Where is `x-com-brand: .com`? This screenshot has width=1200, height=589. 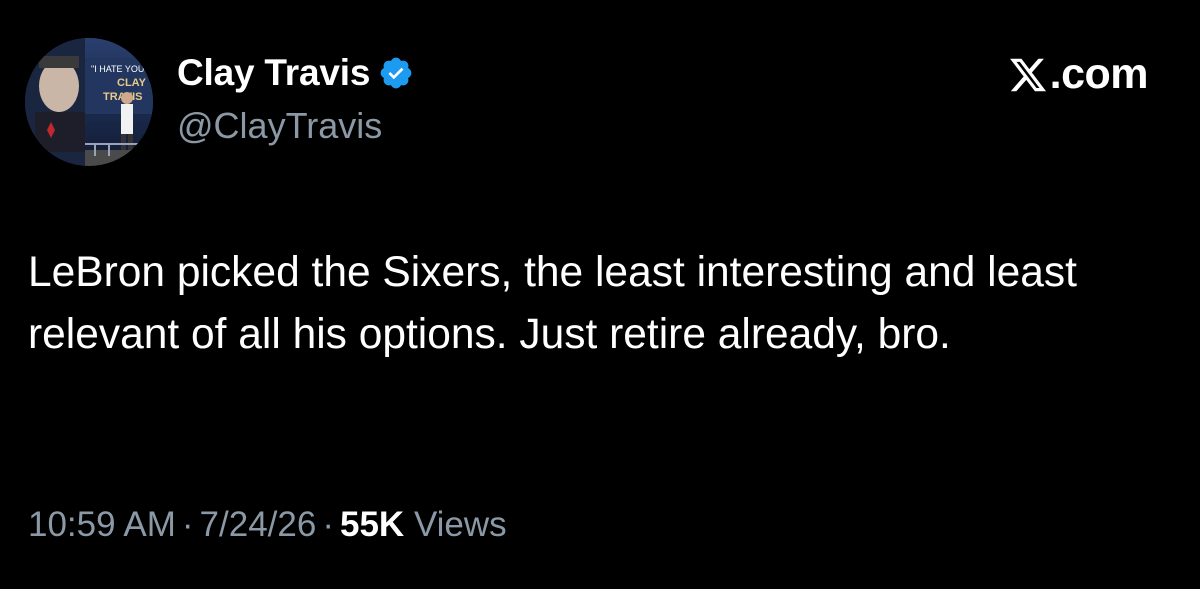
x-com-brand: .com is located at coordinates (1078, 74).